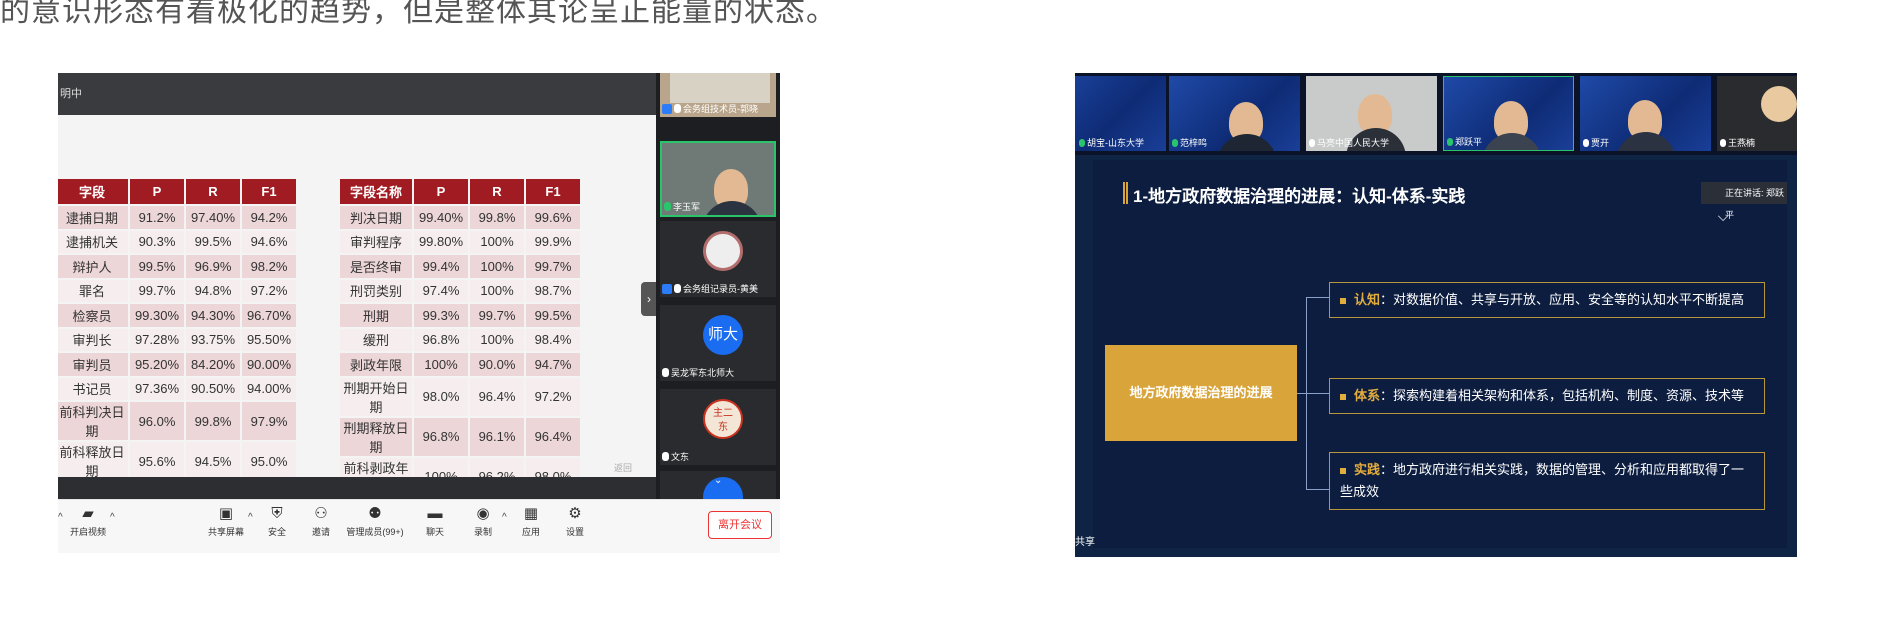 This screenshot has width=1889, height=624. Describe the element at coordinates (497, 191) in the screenshot. I see `column-header: R` at that location.